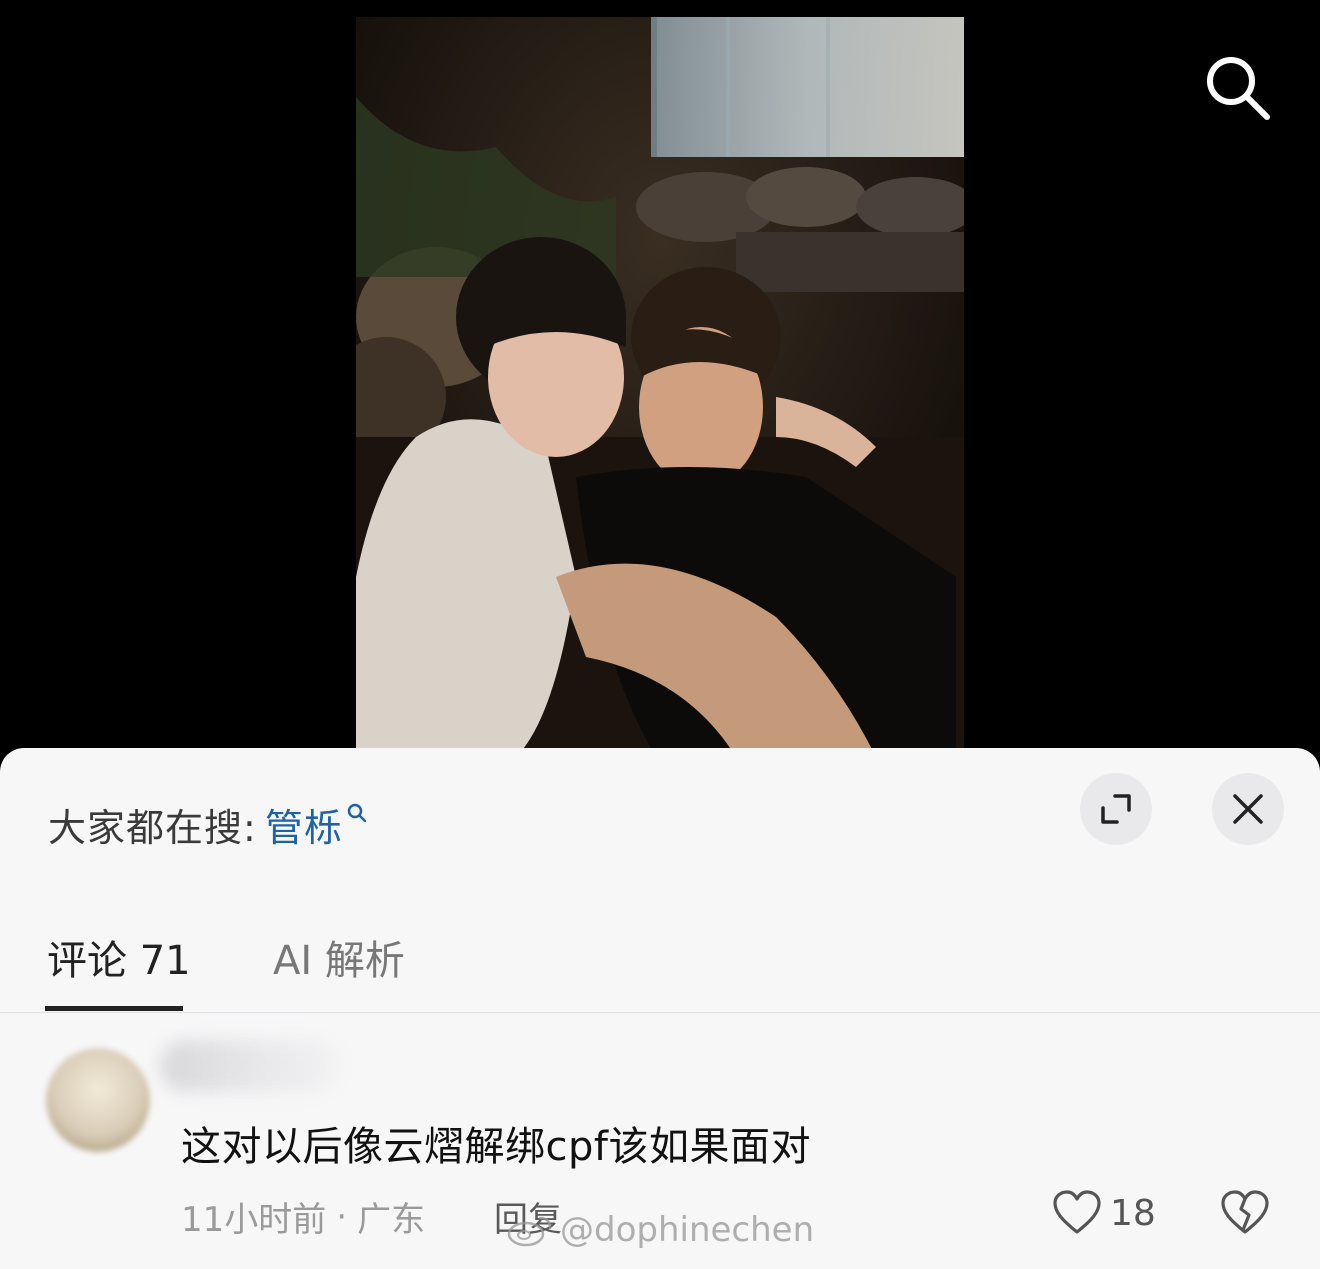 This screenshot has height=1269, width=1320. Describe the element at coordinates (496, 1147) in the screenshot. I see `comment-text: 这对以后像云熠解绑cpf该如果面对` at that location.